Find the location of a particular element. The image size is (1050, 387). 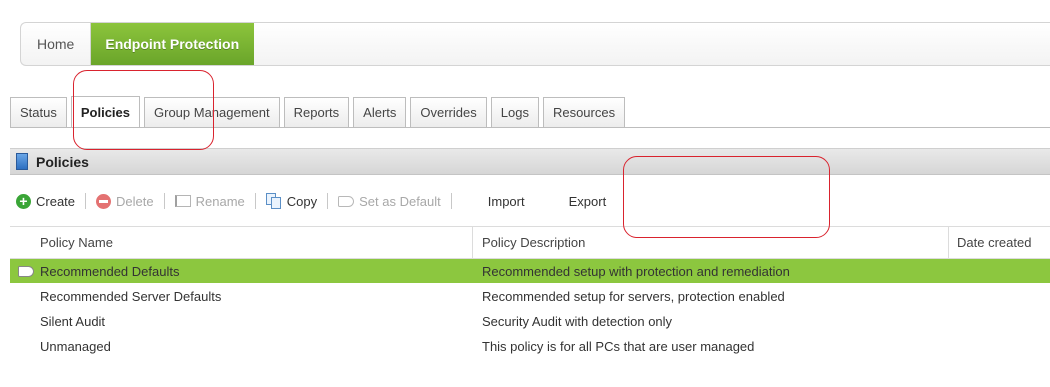

tab-logs: Logs is located at coordinates (514, 112).